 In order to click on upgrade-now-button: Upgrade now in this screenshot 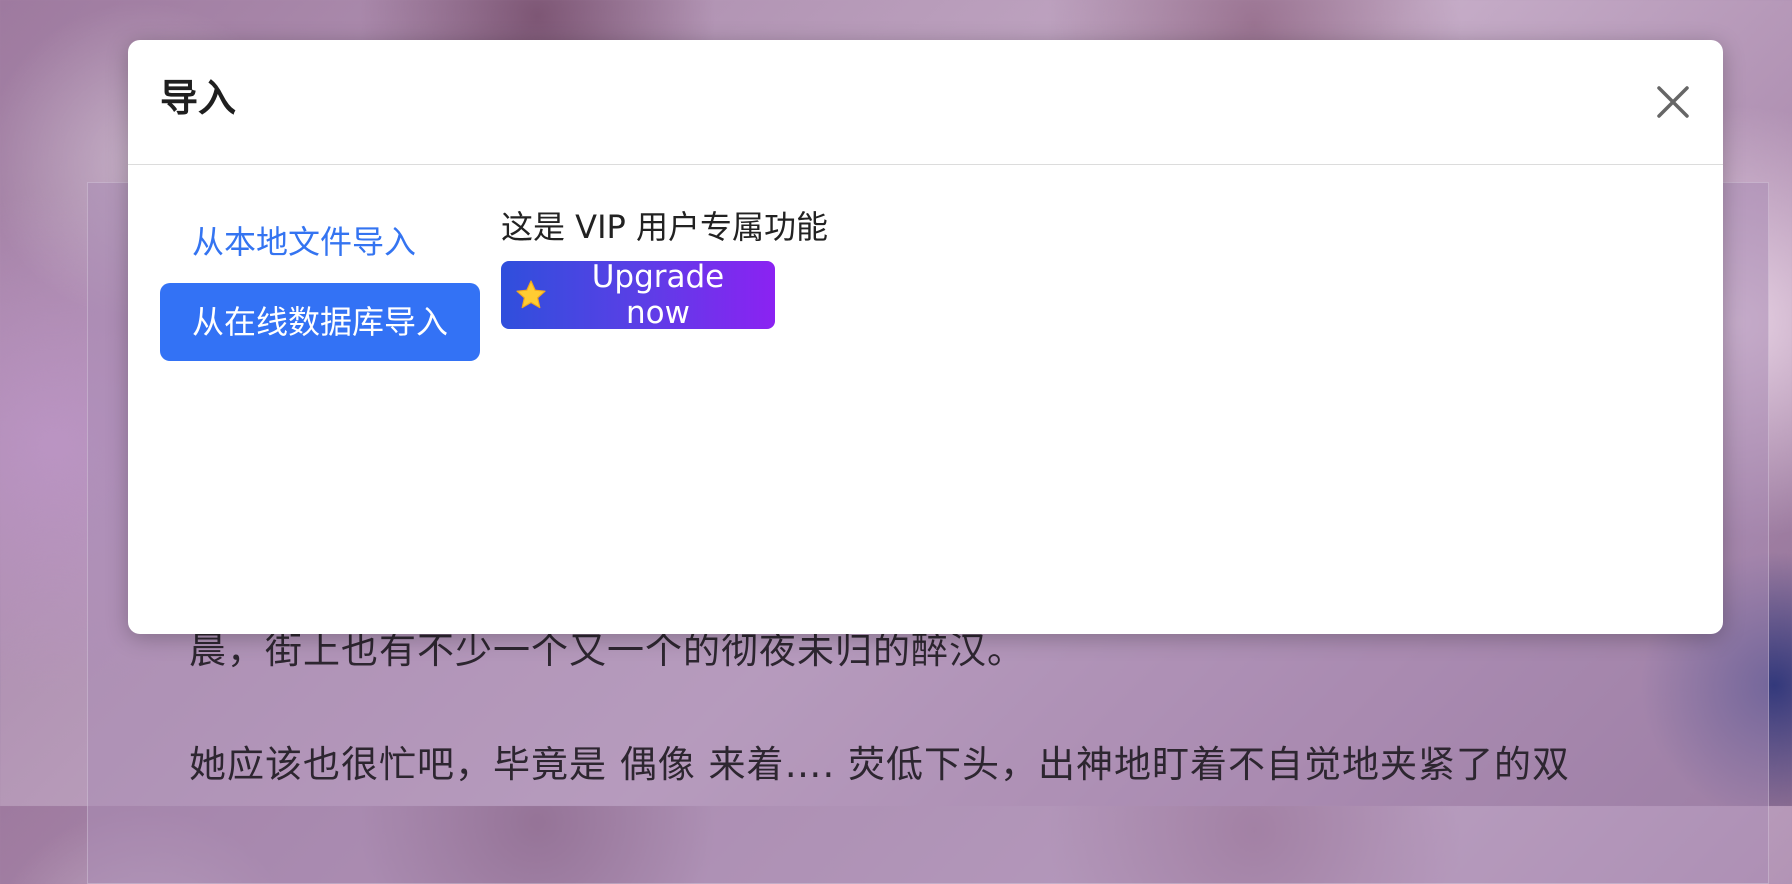, I will do `click(638, 295)`.